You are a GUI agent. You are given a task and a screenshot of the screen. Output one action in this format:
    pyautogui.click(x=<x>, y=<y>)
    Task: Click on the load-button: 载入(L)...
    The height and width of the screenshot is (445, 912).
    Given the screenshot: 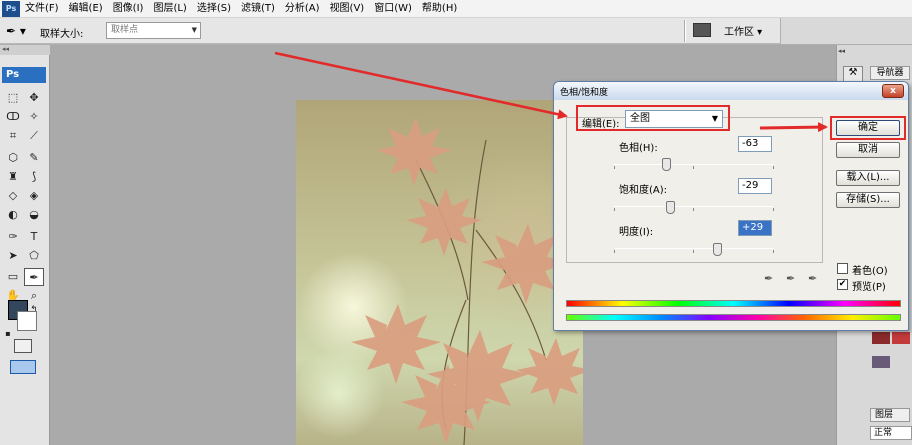 What is the action you would take?
    pyautogui.click(x=868, y=178)
    